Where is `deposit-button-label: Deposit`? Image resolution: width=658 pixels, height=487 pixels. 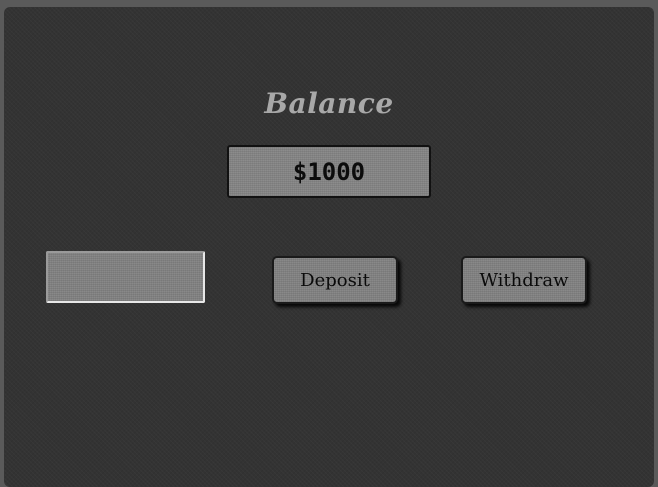
deposit-button-label: Deposit is located at coordinates (335, 280).